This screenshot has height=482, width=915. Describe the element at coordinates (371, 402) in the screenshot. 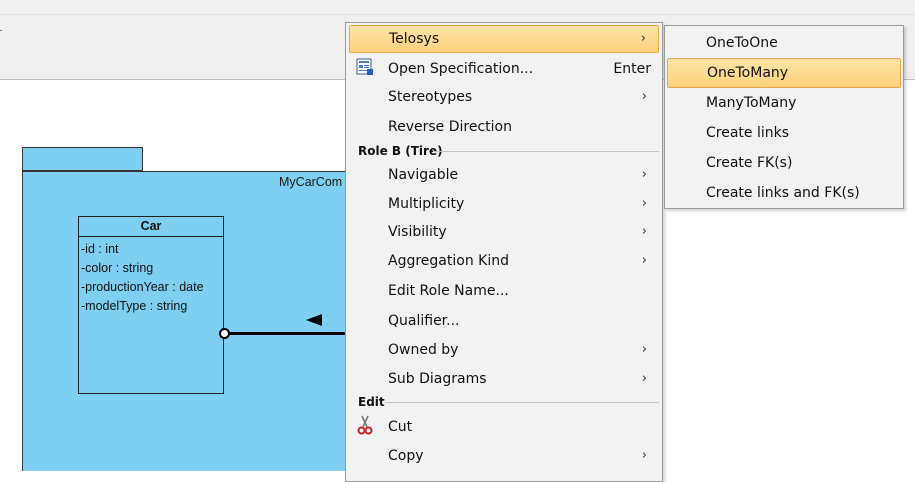

I see `section-header: Edit` at that location.